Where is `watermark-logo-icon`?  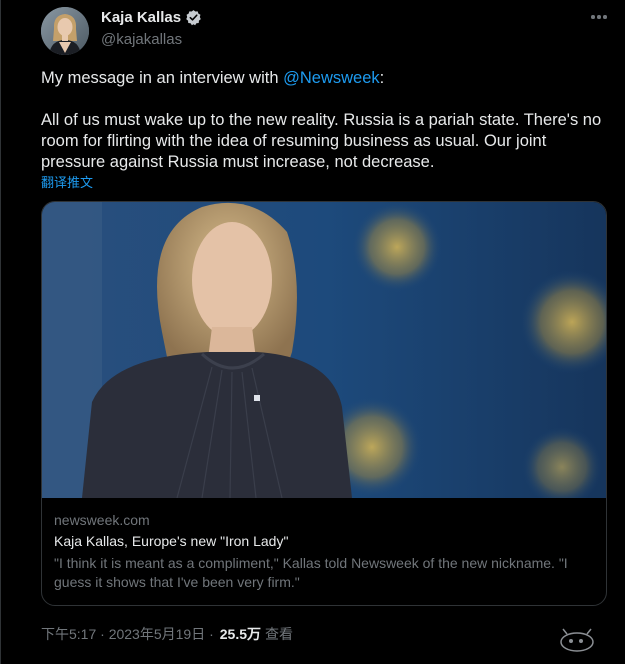
watermark-logo-icon is located at coordinates (577, 640).